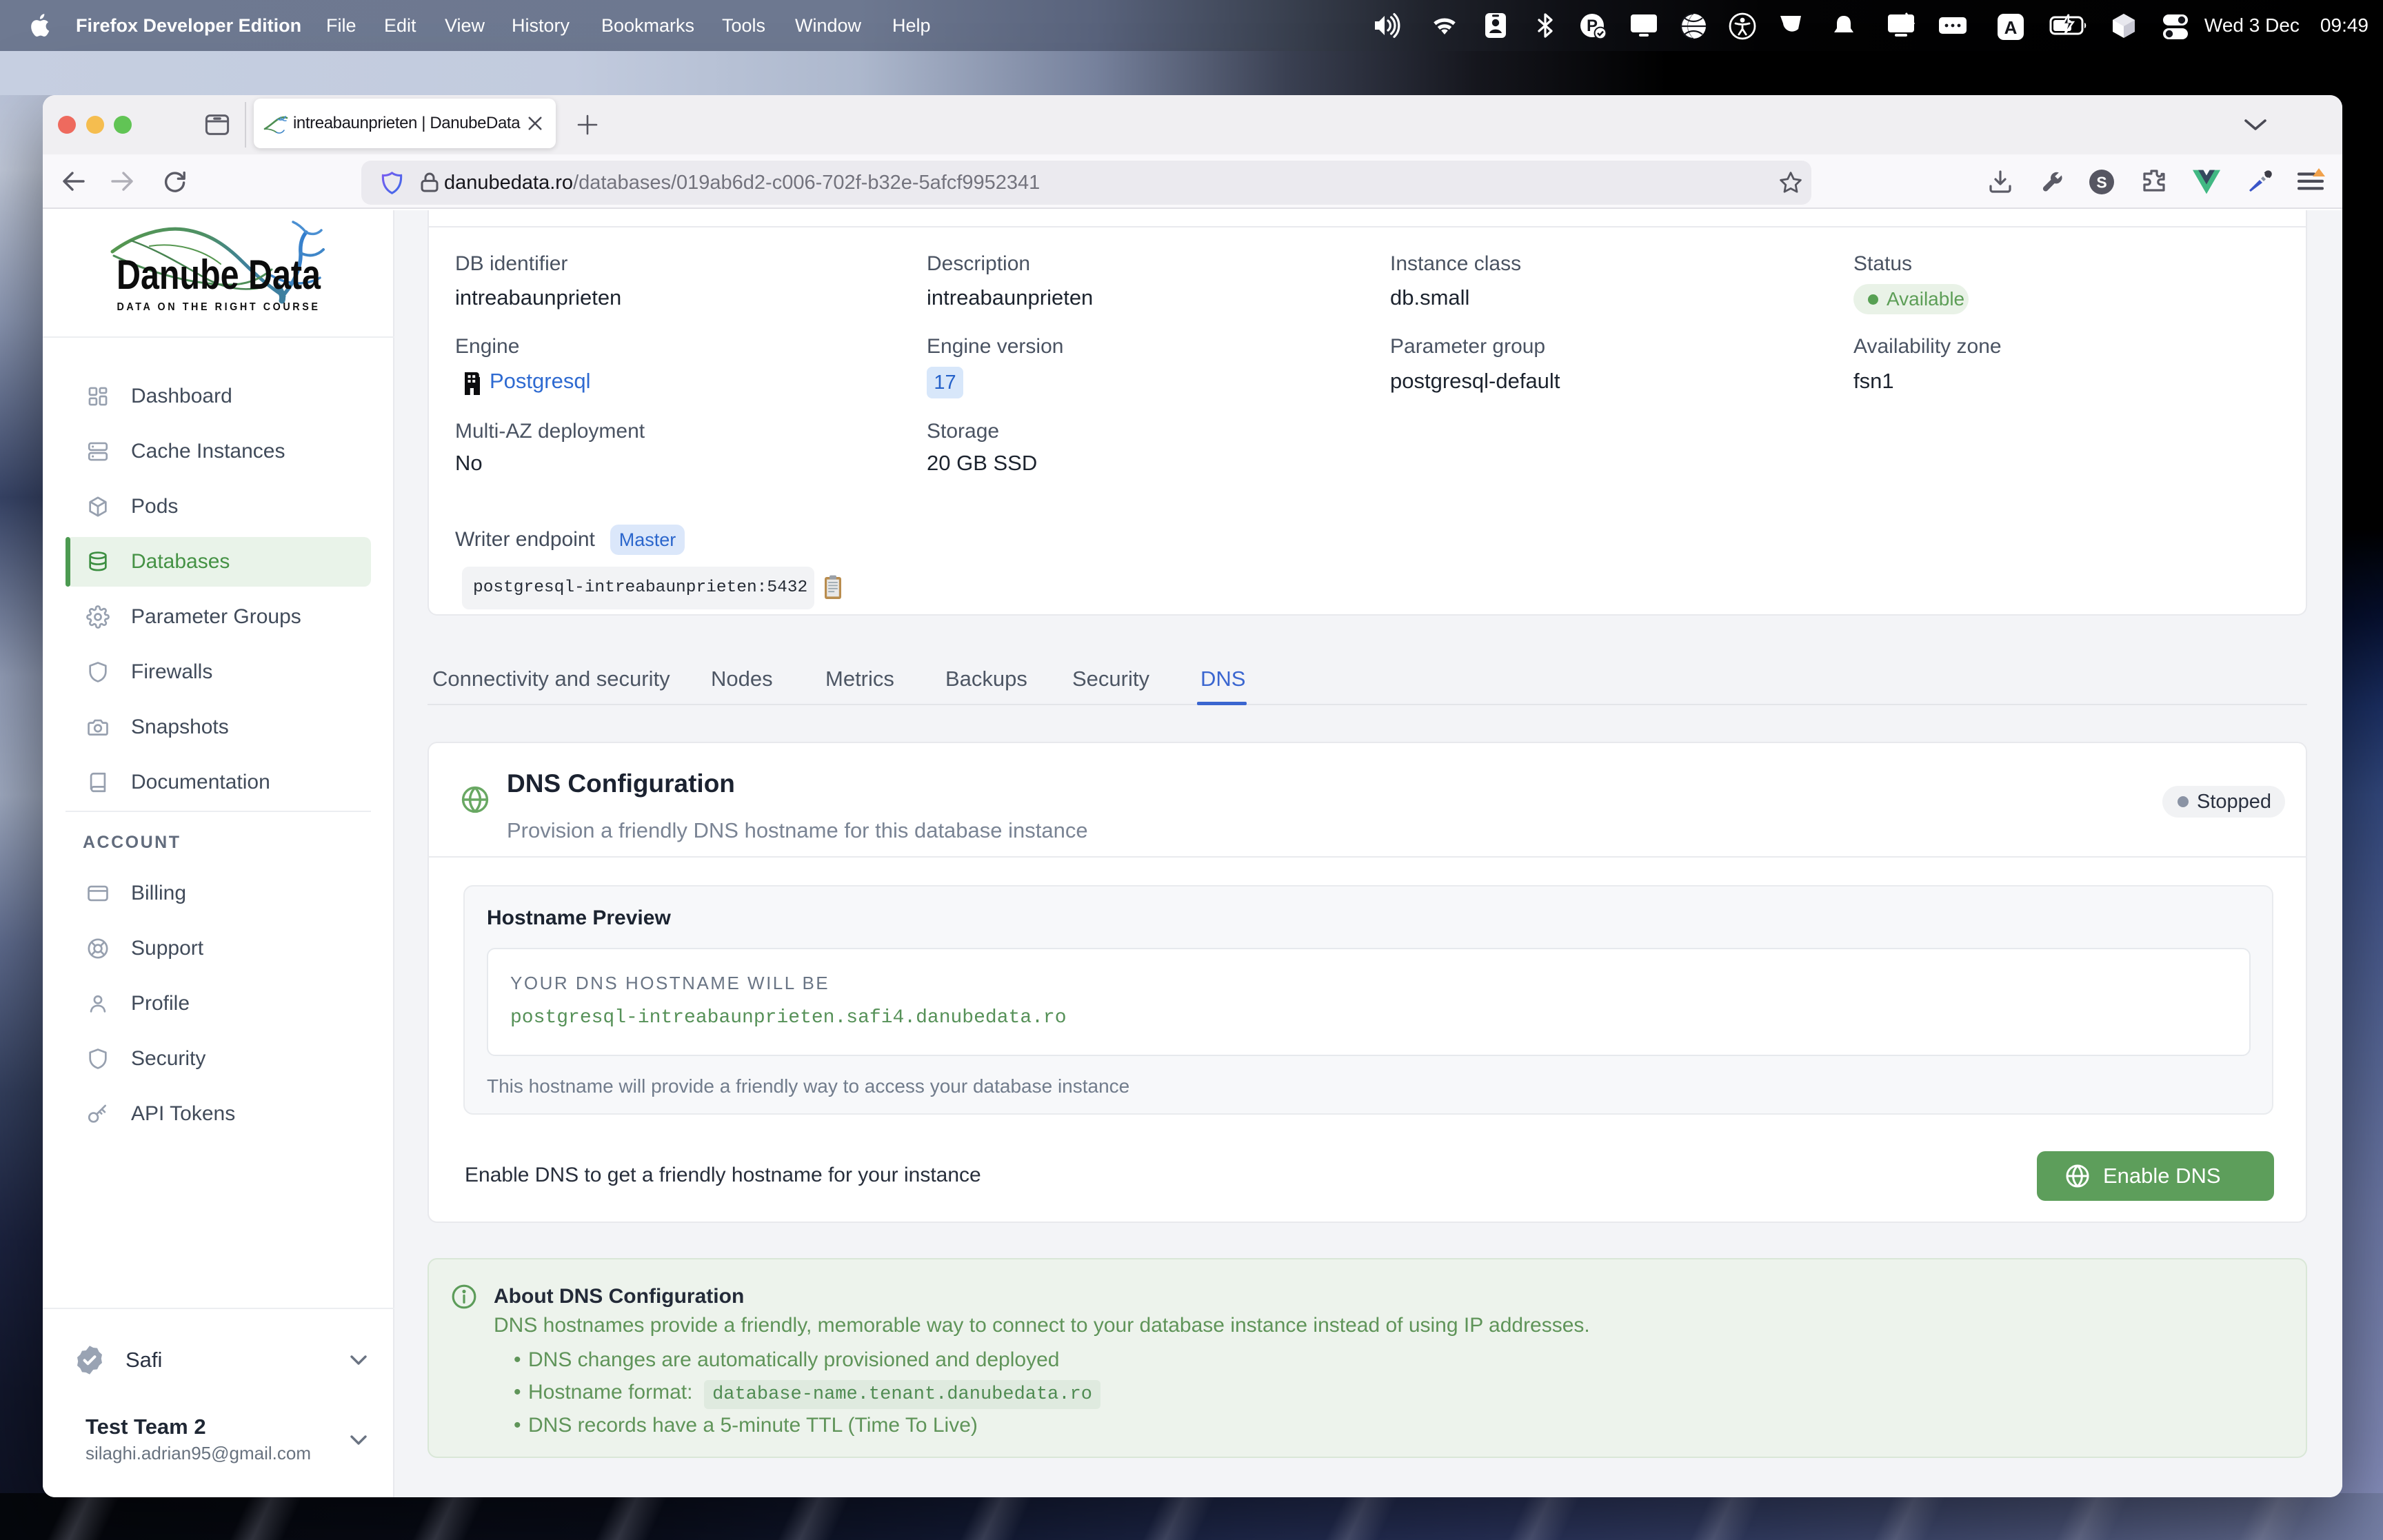 The image size is (2383, 1540). What do you see at coordinates (2101, 183) in the screenshot?
I see `svg-text: S` at bounding box center [2101, 183].